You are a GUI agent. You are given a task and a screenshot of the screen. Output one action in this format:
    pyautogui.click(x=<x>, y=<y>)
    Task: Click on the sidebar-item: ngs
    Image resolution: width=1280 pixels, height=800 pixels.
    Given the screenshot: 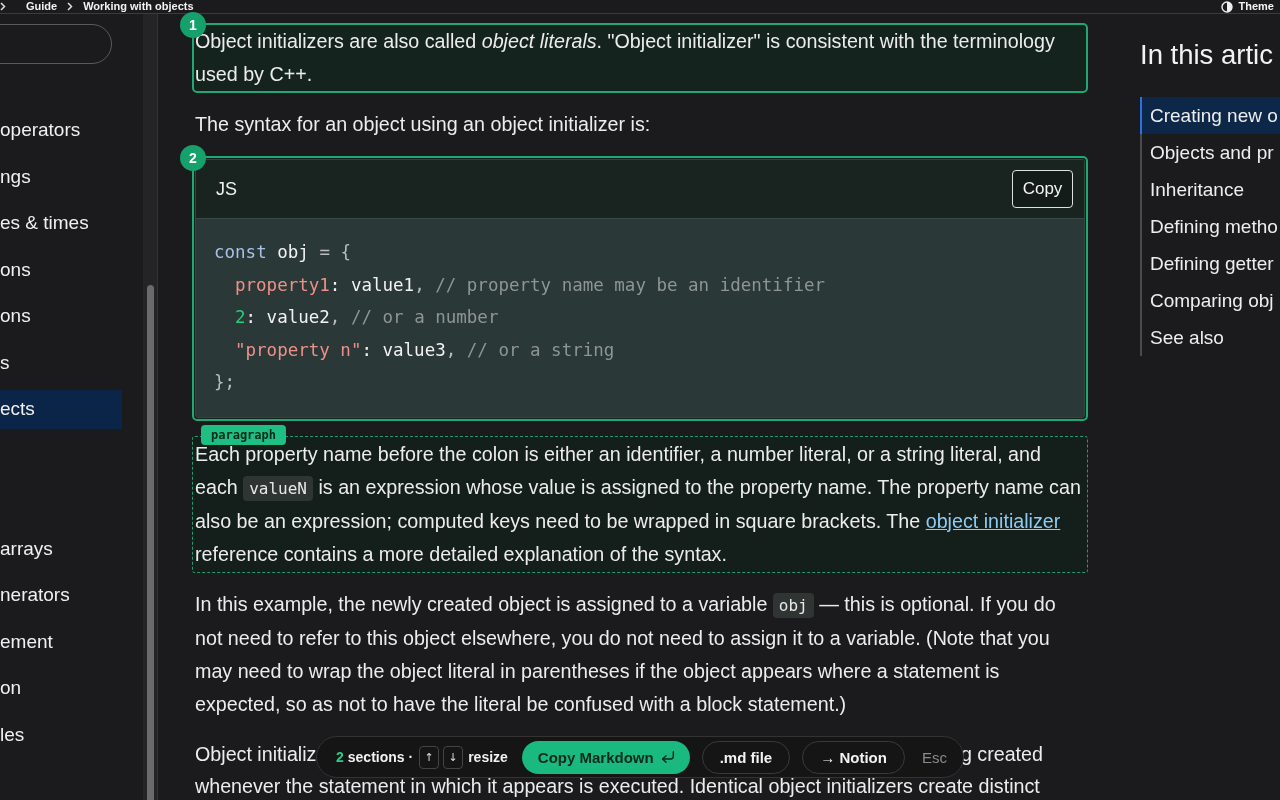 What is the action you would take?
    pyautogui.click(x=61, y=177)
    